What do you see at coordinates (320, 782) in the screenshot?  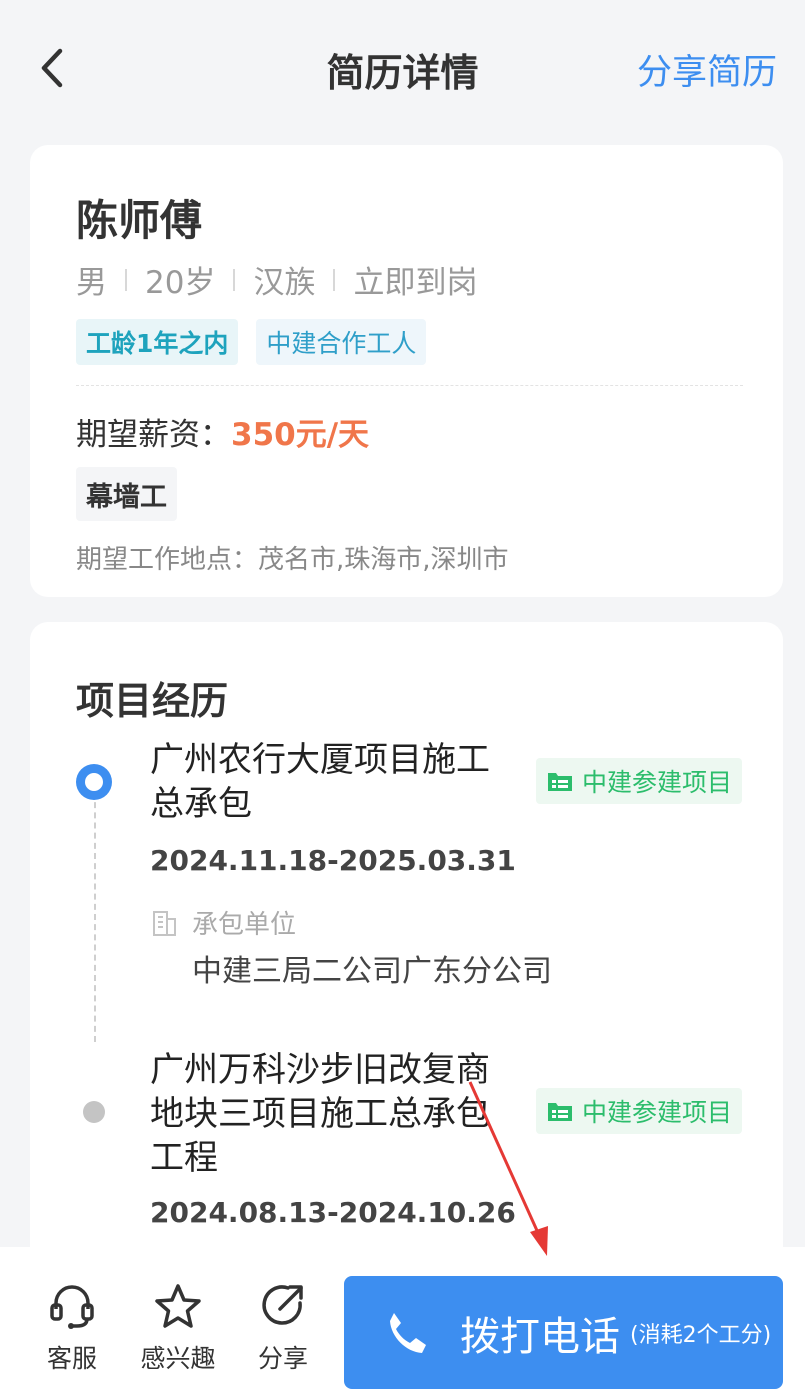 I see `project-title: 广州农行大厦项目施工总承包` at bounding box center [320, 782].